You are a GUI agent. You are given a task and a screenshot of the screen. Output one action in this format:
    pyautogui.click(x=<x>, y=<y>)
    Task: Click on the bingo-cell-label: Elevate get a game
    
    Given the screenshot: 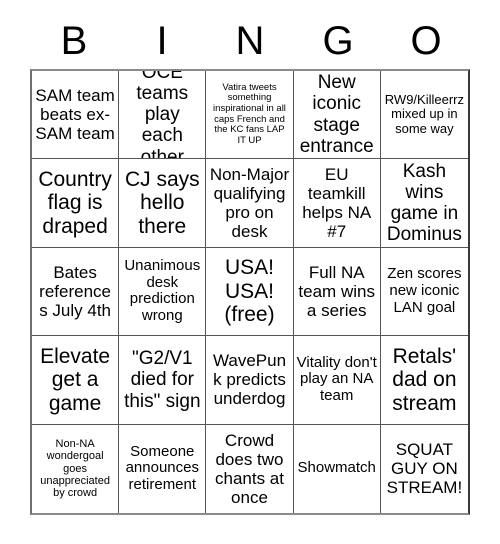 What is the action you would take?
    pyautogui.click(x=75, y=379)
    